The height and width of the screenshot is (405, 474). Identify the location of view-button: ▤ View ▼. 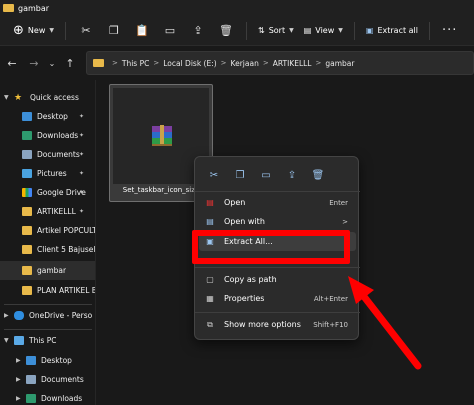
(323, 31).